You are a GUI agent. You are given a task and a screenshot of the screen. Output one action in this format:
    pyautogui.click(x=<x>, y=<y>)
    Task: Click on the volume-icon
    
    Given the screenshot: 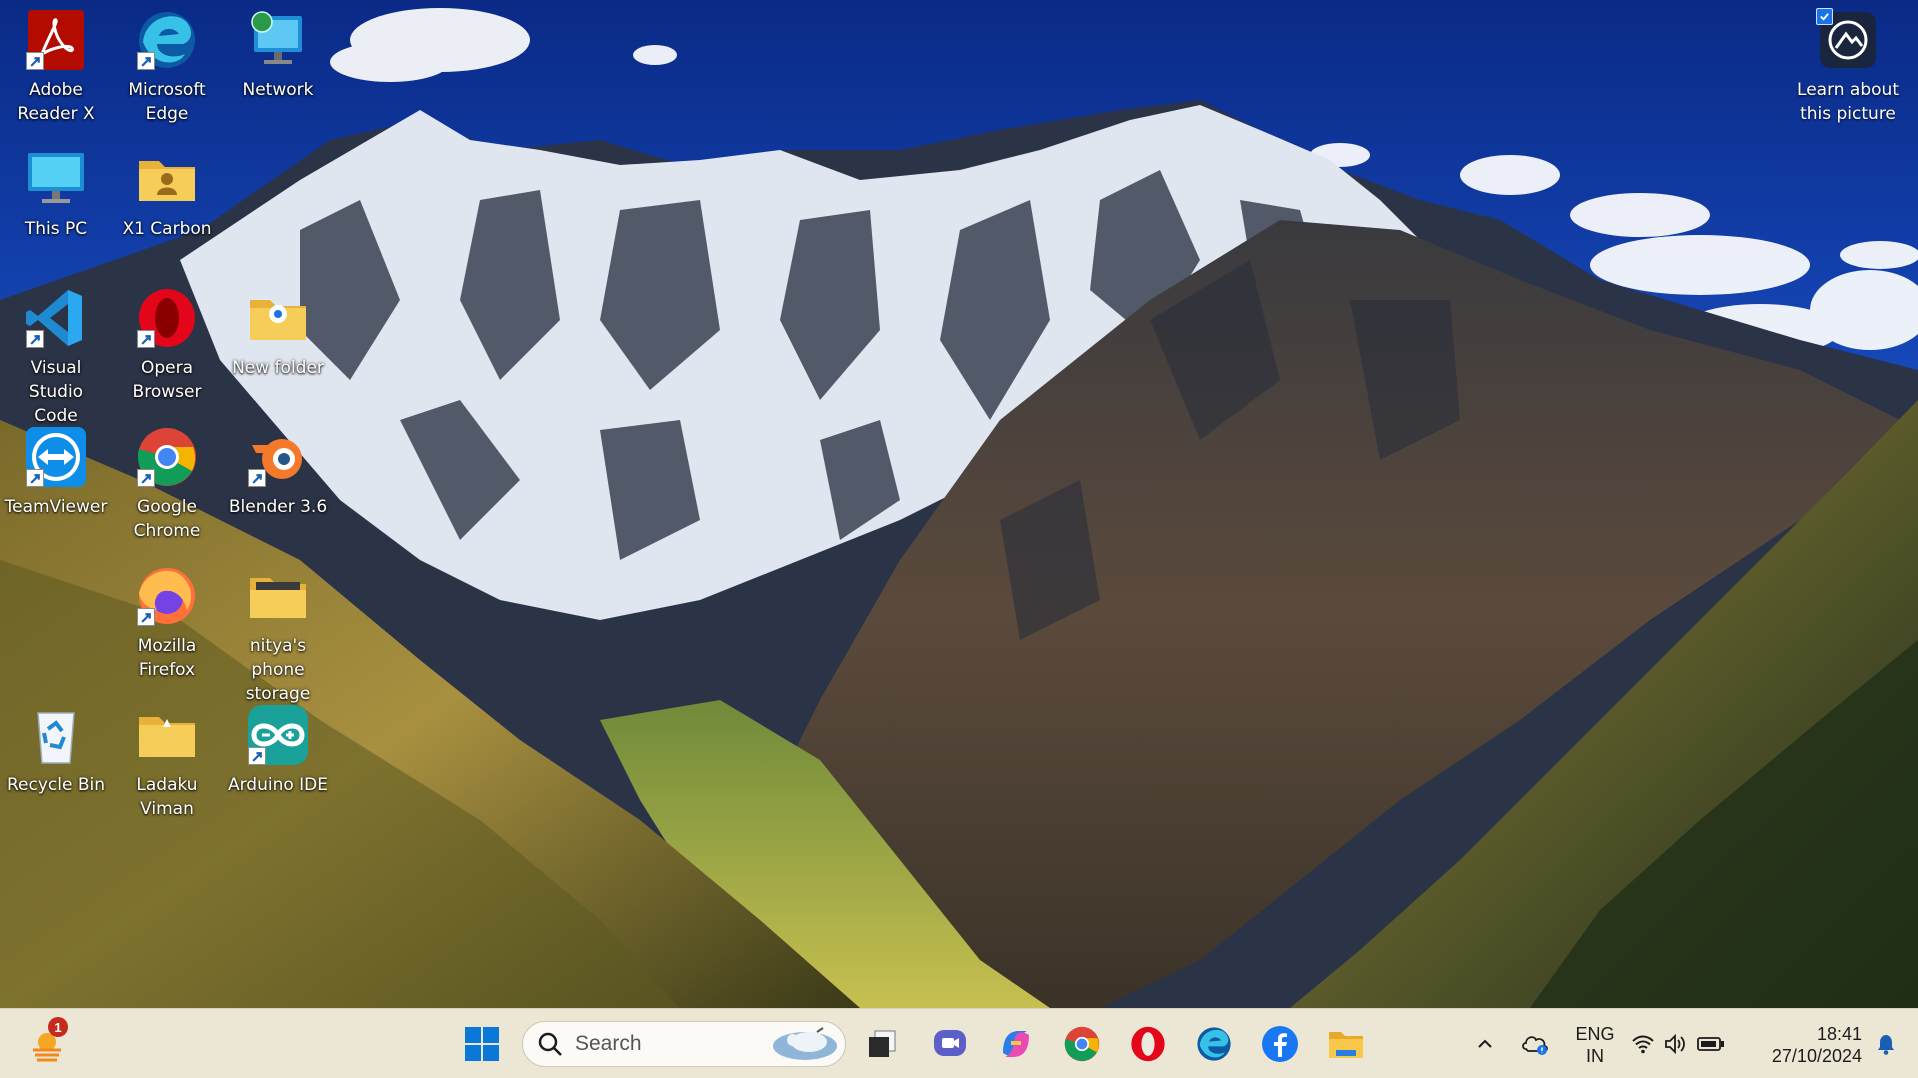 What is the action you would take?
    pyautogui.click(x=1675, y=1044)
    